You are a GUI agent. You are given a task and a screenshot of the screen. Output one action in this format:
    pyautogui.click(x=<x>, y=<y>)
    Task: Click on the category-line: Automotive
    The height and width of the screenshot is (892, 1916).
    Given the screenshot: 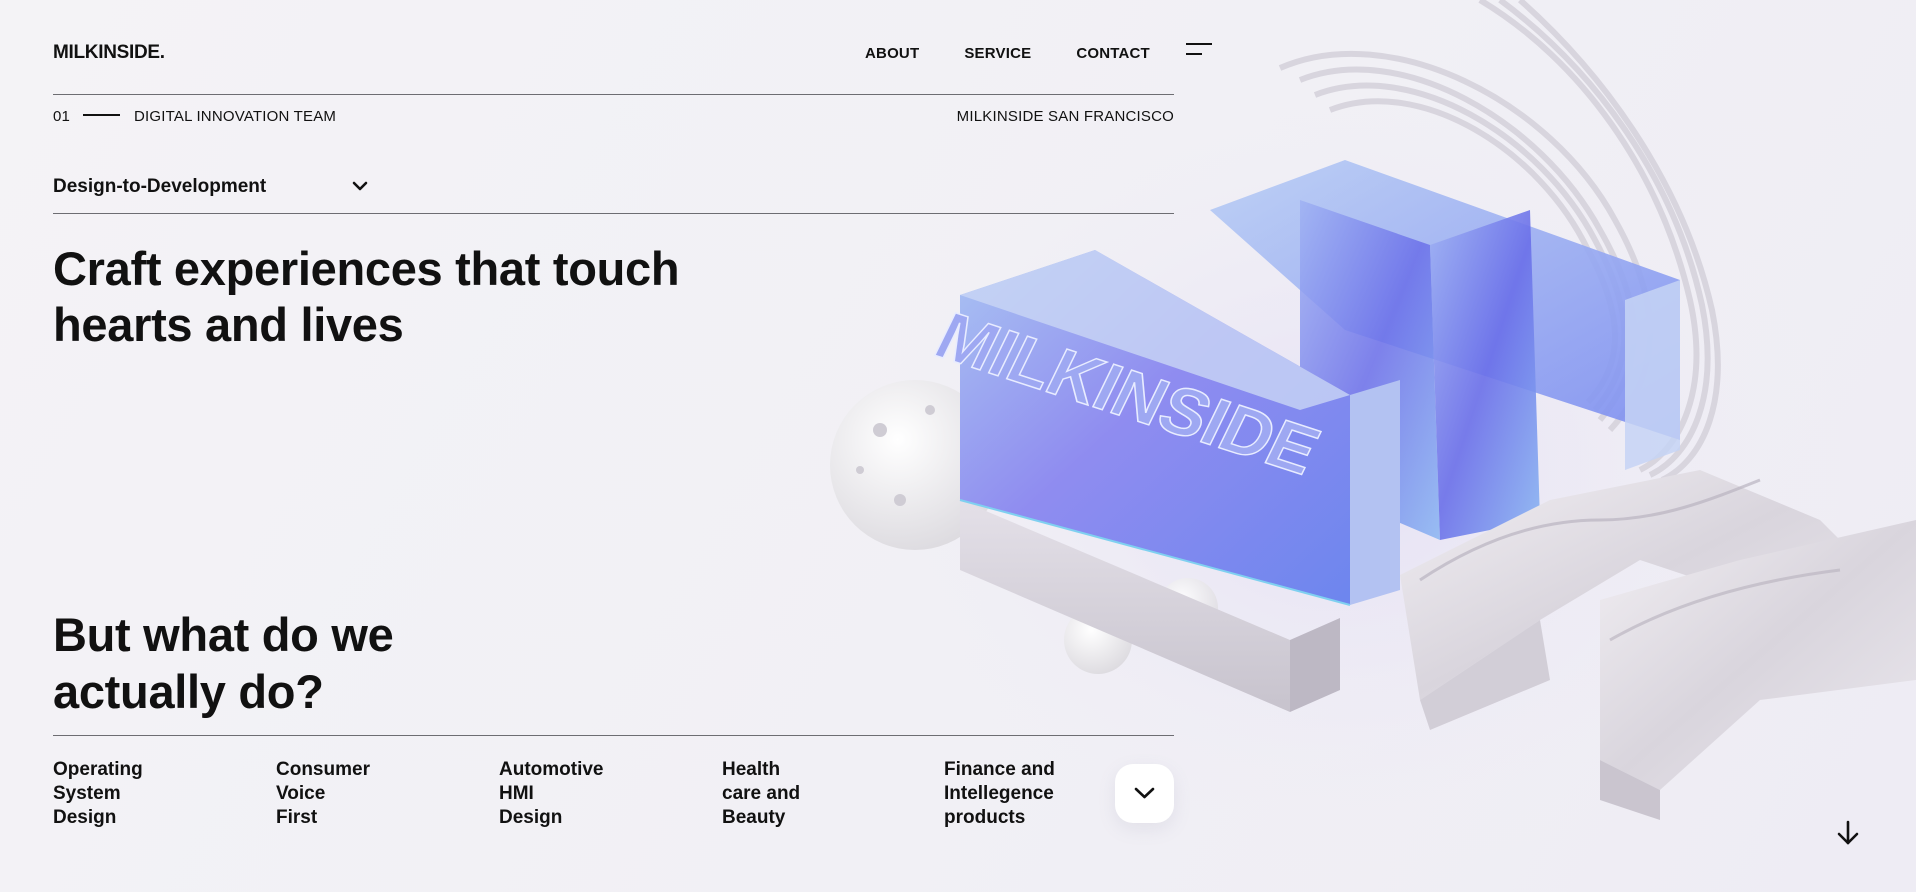 What is the action you would take?
    pyautogui.click(x=551, y=769)
    